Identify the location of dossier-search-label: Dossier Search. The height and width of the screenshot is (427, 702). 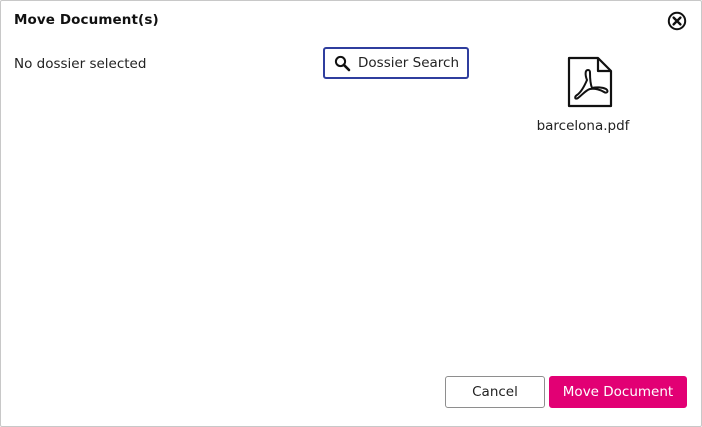
(408, 63).